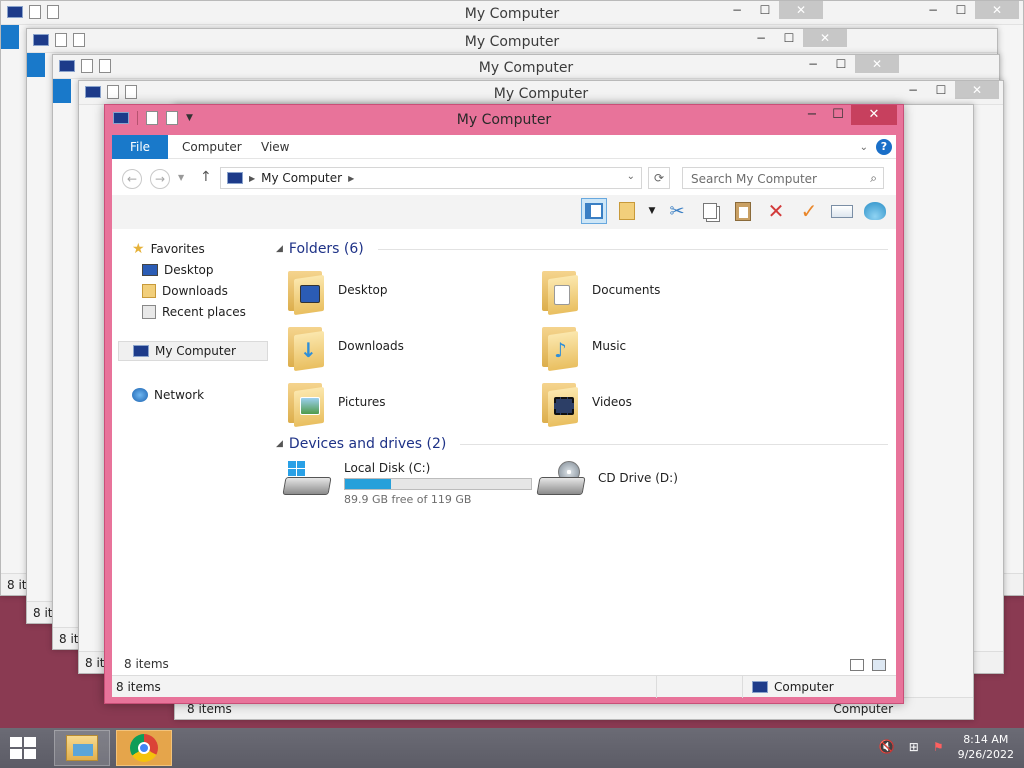 Image resolution: width=1024 pixels, height=768 pixels. What do you see at coordinates (16, 754) in the screenshot?
I see `windows-logo-icon` at bounding box center [16, 754].